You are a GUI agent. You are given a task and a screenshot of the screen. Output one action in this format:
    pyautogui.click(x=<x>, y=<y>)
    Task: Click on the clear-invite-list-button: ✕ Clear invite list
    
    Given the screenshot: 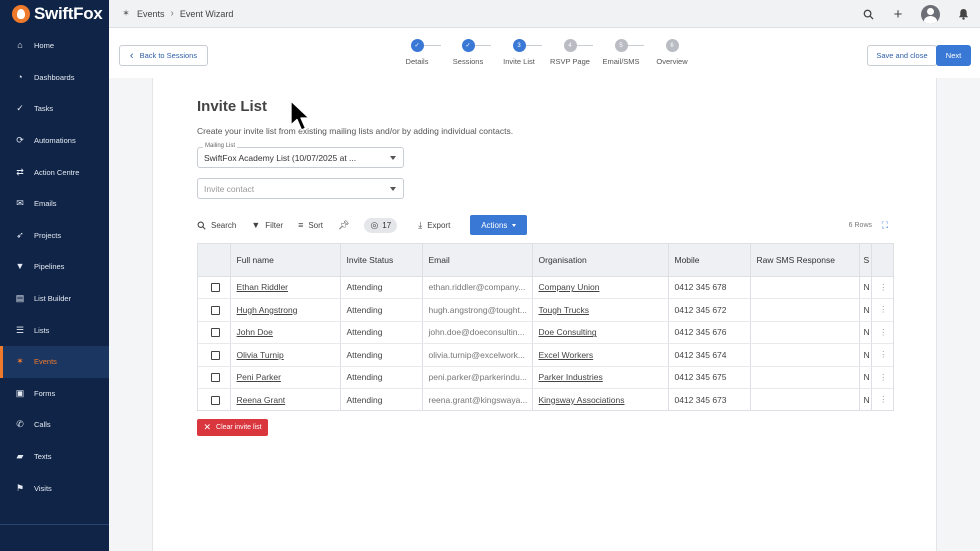 What is the action you would take?
    pyautogui.click(x=232, y=427)
    